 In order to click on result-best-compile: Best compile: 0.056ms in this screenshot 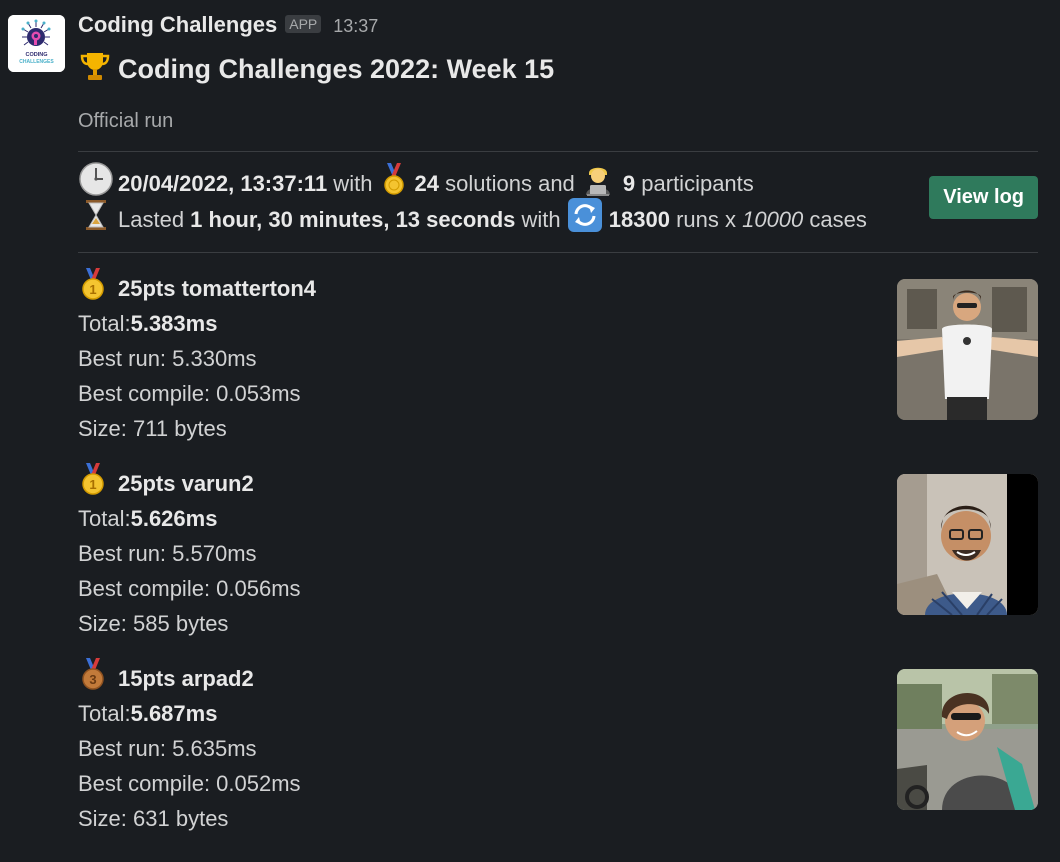, I will do `click(189, 588)`.